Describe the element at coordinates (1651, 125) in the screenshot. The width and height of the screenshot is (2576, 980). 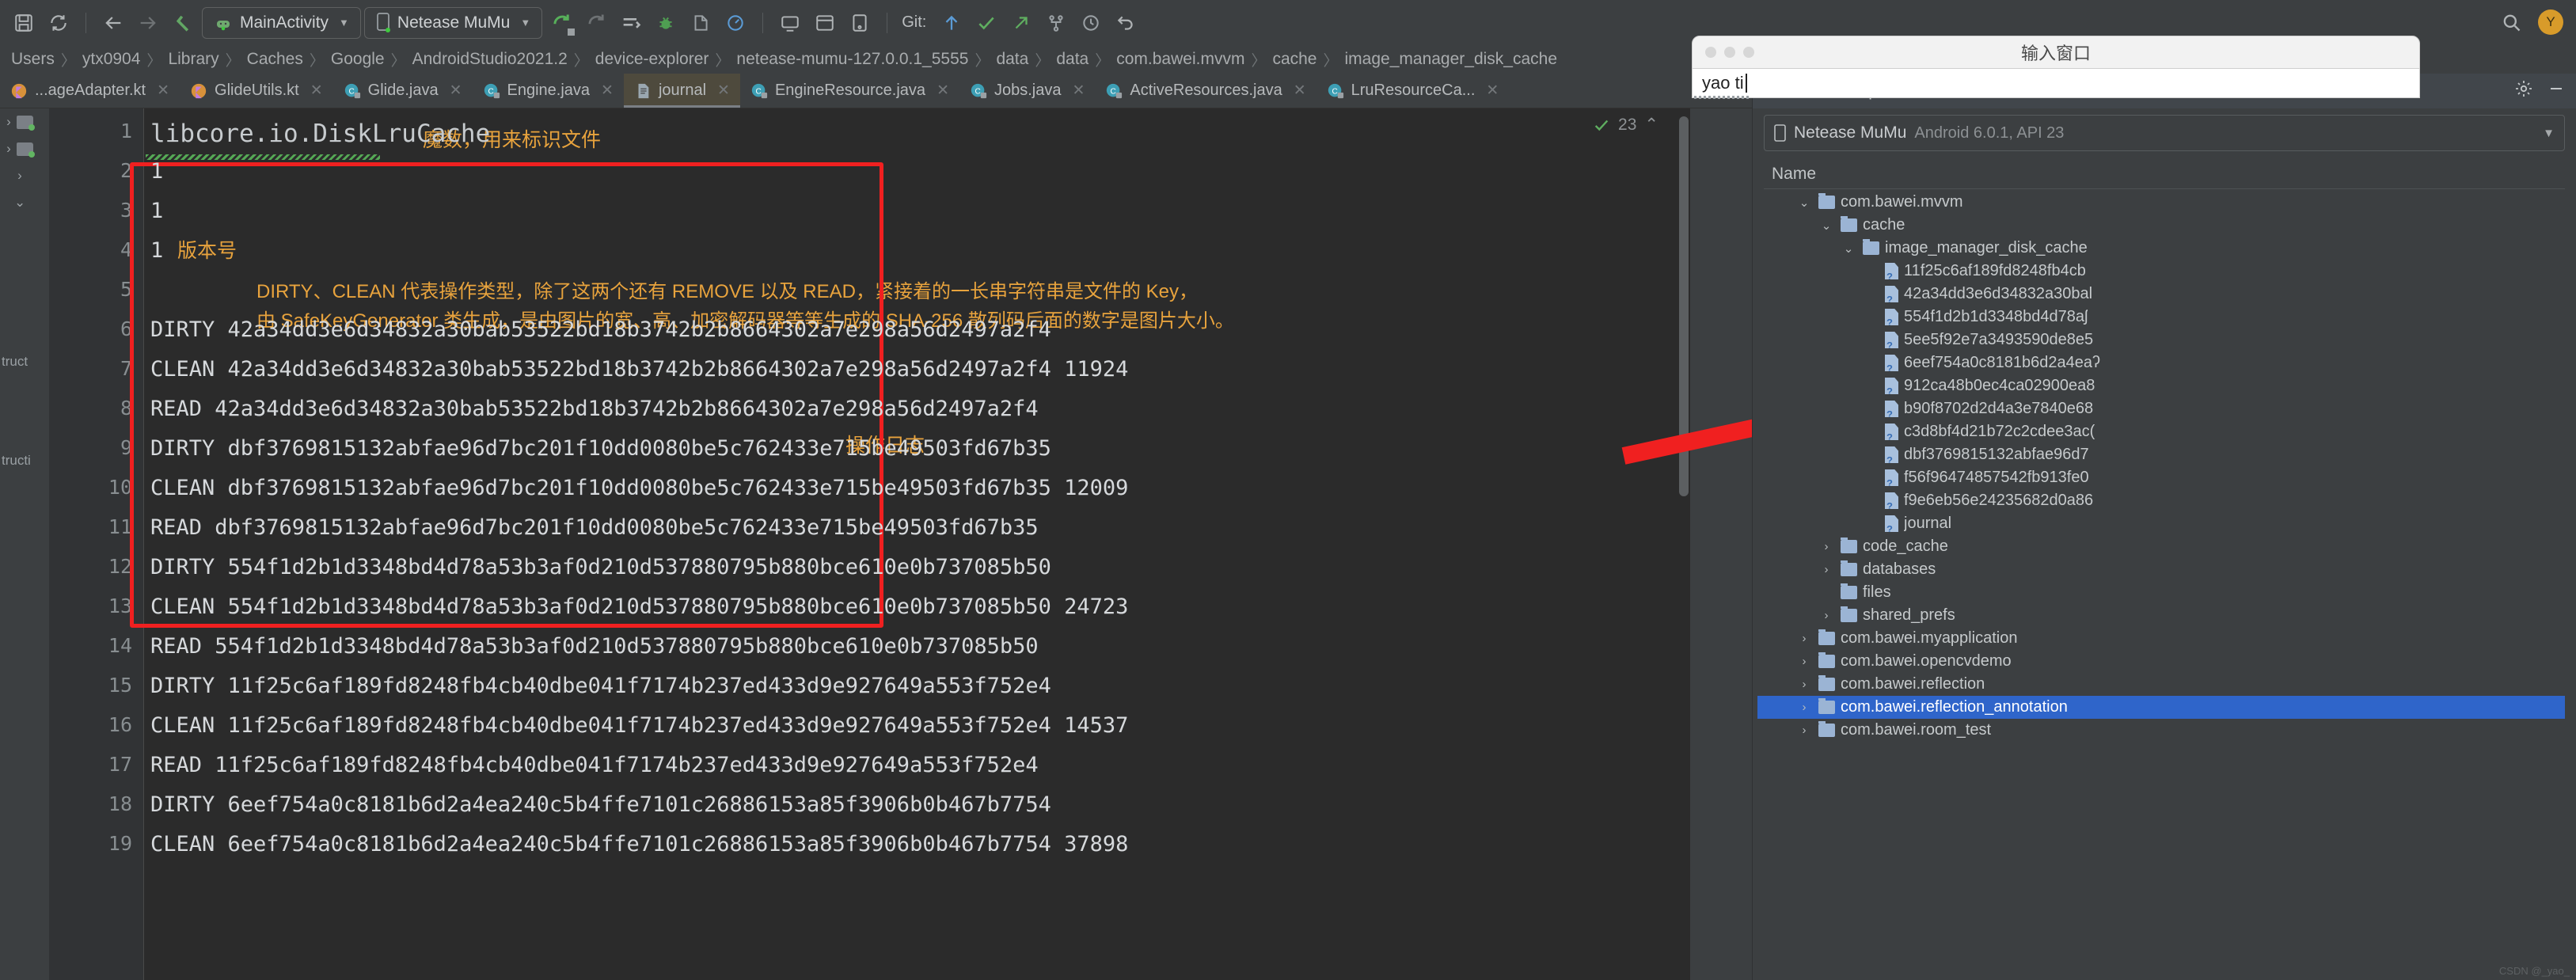
I see `chevron-up-icon: ⌃` at that location.